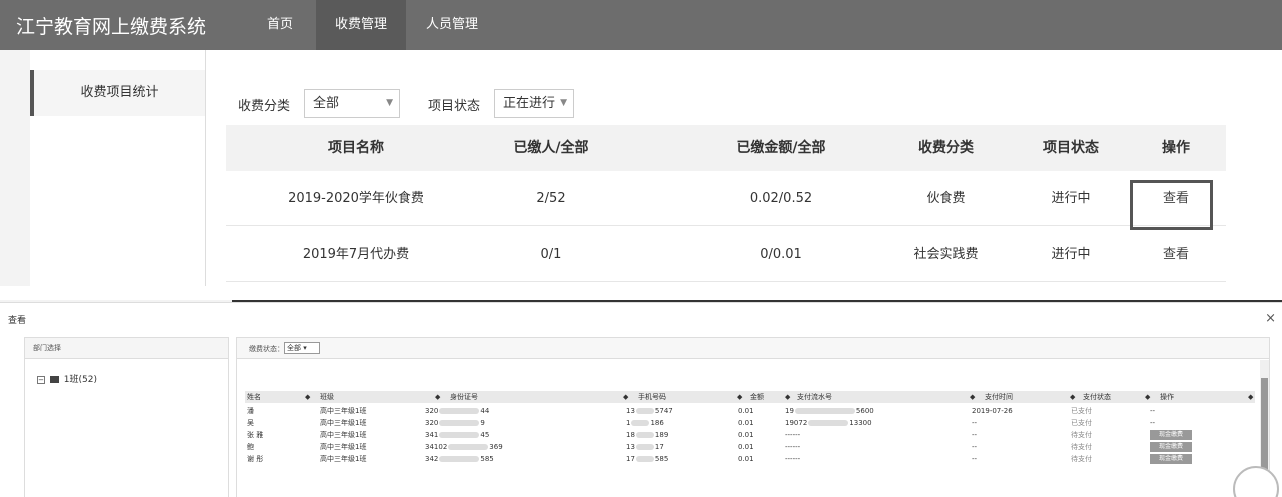  Describe the element at coordinates (111, 27) in the screenshot. I see `app-title: 江宁教育网上缴费系统` at that location.